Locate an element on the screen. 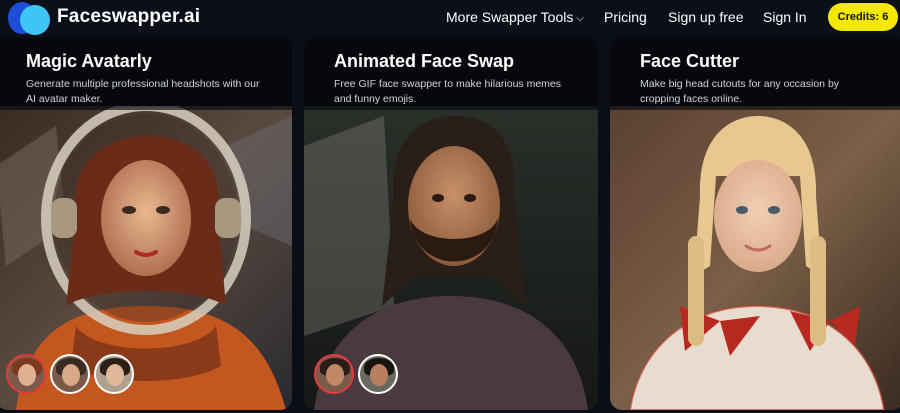 This screenshot has width=900, height=413. card-title: Animated Face Swap is located at coordinates (424, 61).